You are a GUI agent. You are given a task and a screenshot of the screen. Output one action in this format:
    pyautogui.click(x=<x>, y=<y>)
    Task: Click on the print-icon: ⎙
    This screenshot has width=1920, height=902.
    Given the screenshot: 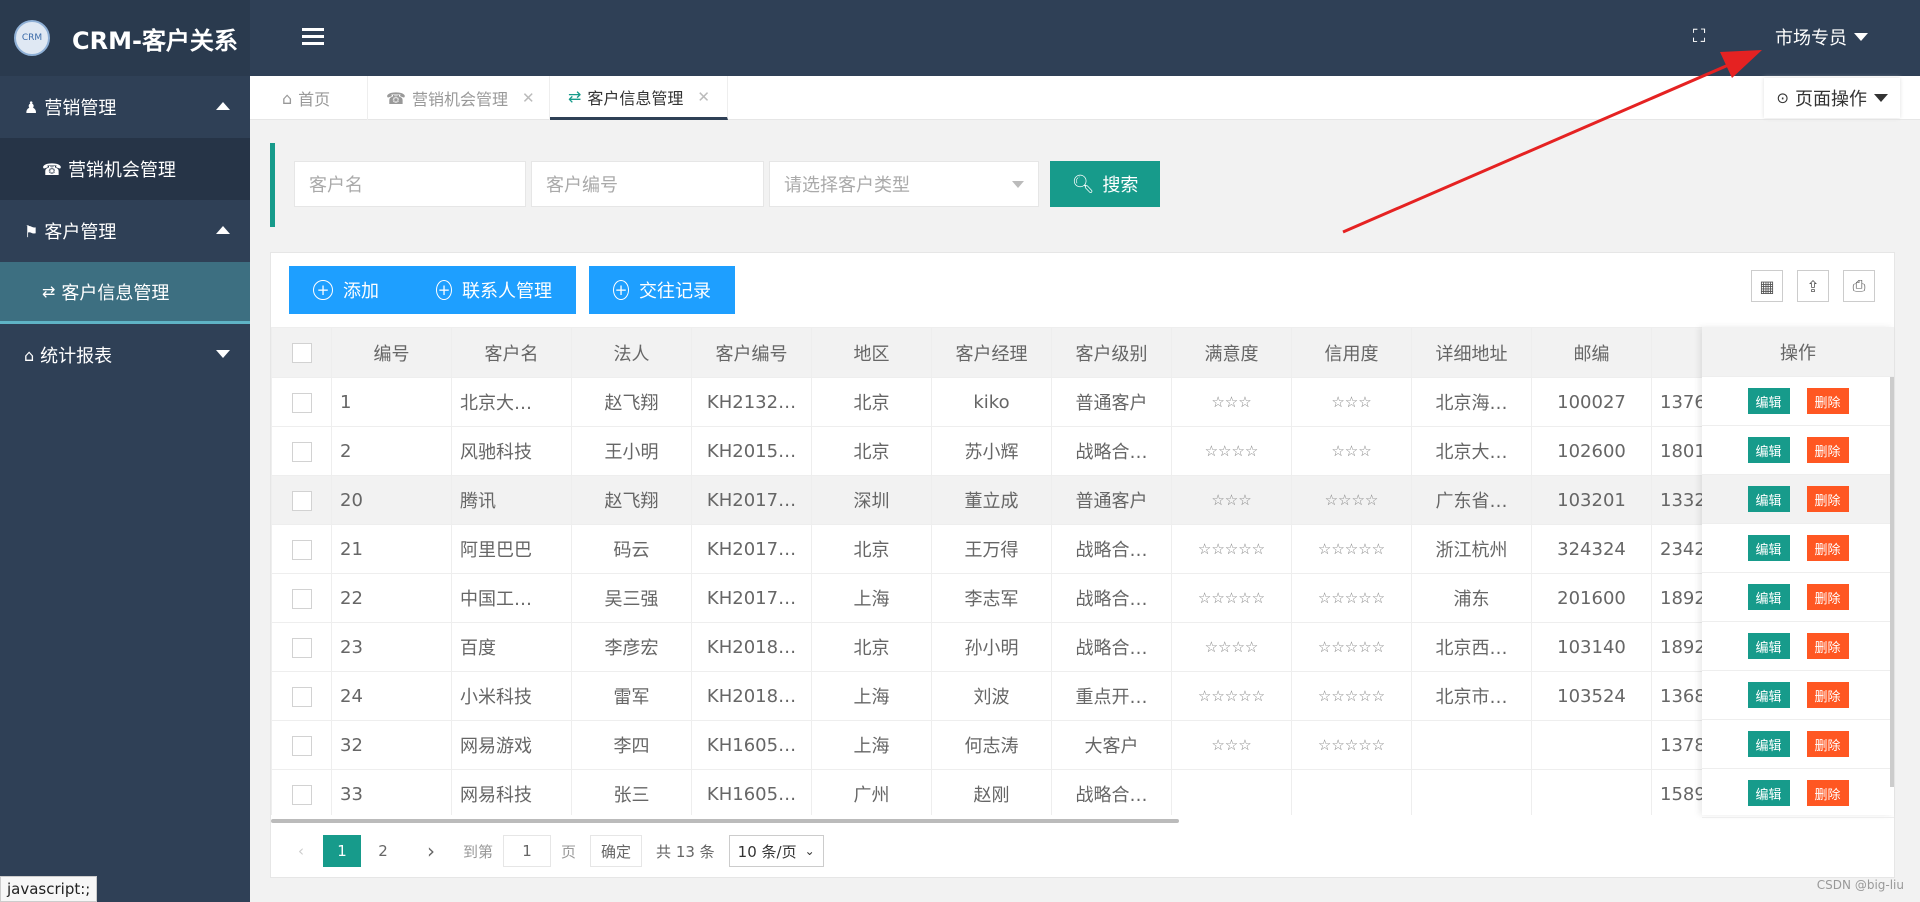 What is the action you would take?
    pyautogui.click(x=1859, y=286)
    